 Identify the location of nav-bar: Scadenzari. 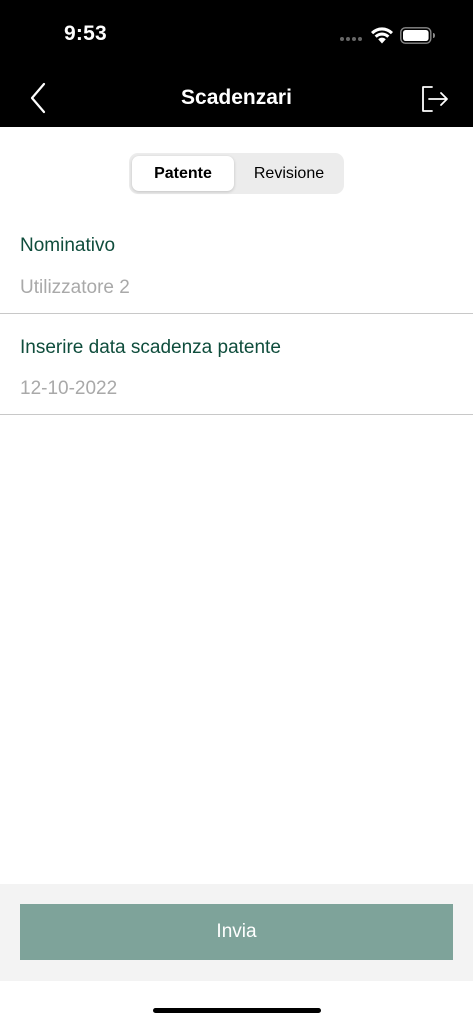
(236, 98).